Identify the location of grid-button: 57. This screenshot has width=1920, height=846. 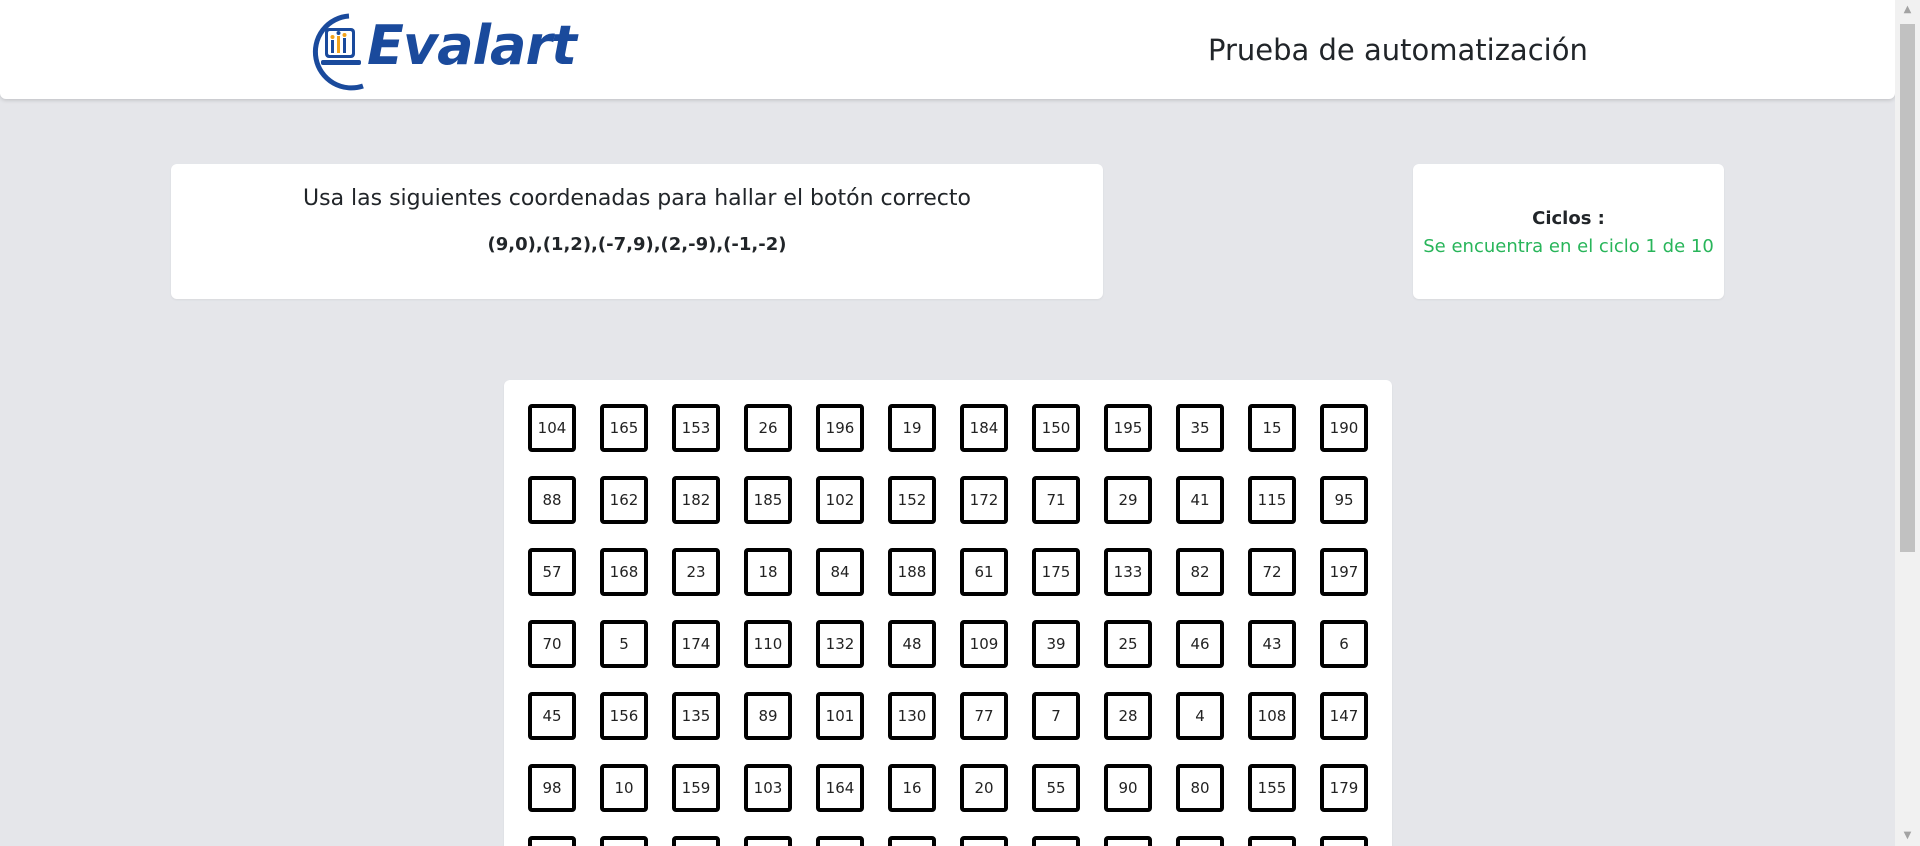
(552, 572).